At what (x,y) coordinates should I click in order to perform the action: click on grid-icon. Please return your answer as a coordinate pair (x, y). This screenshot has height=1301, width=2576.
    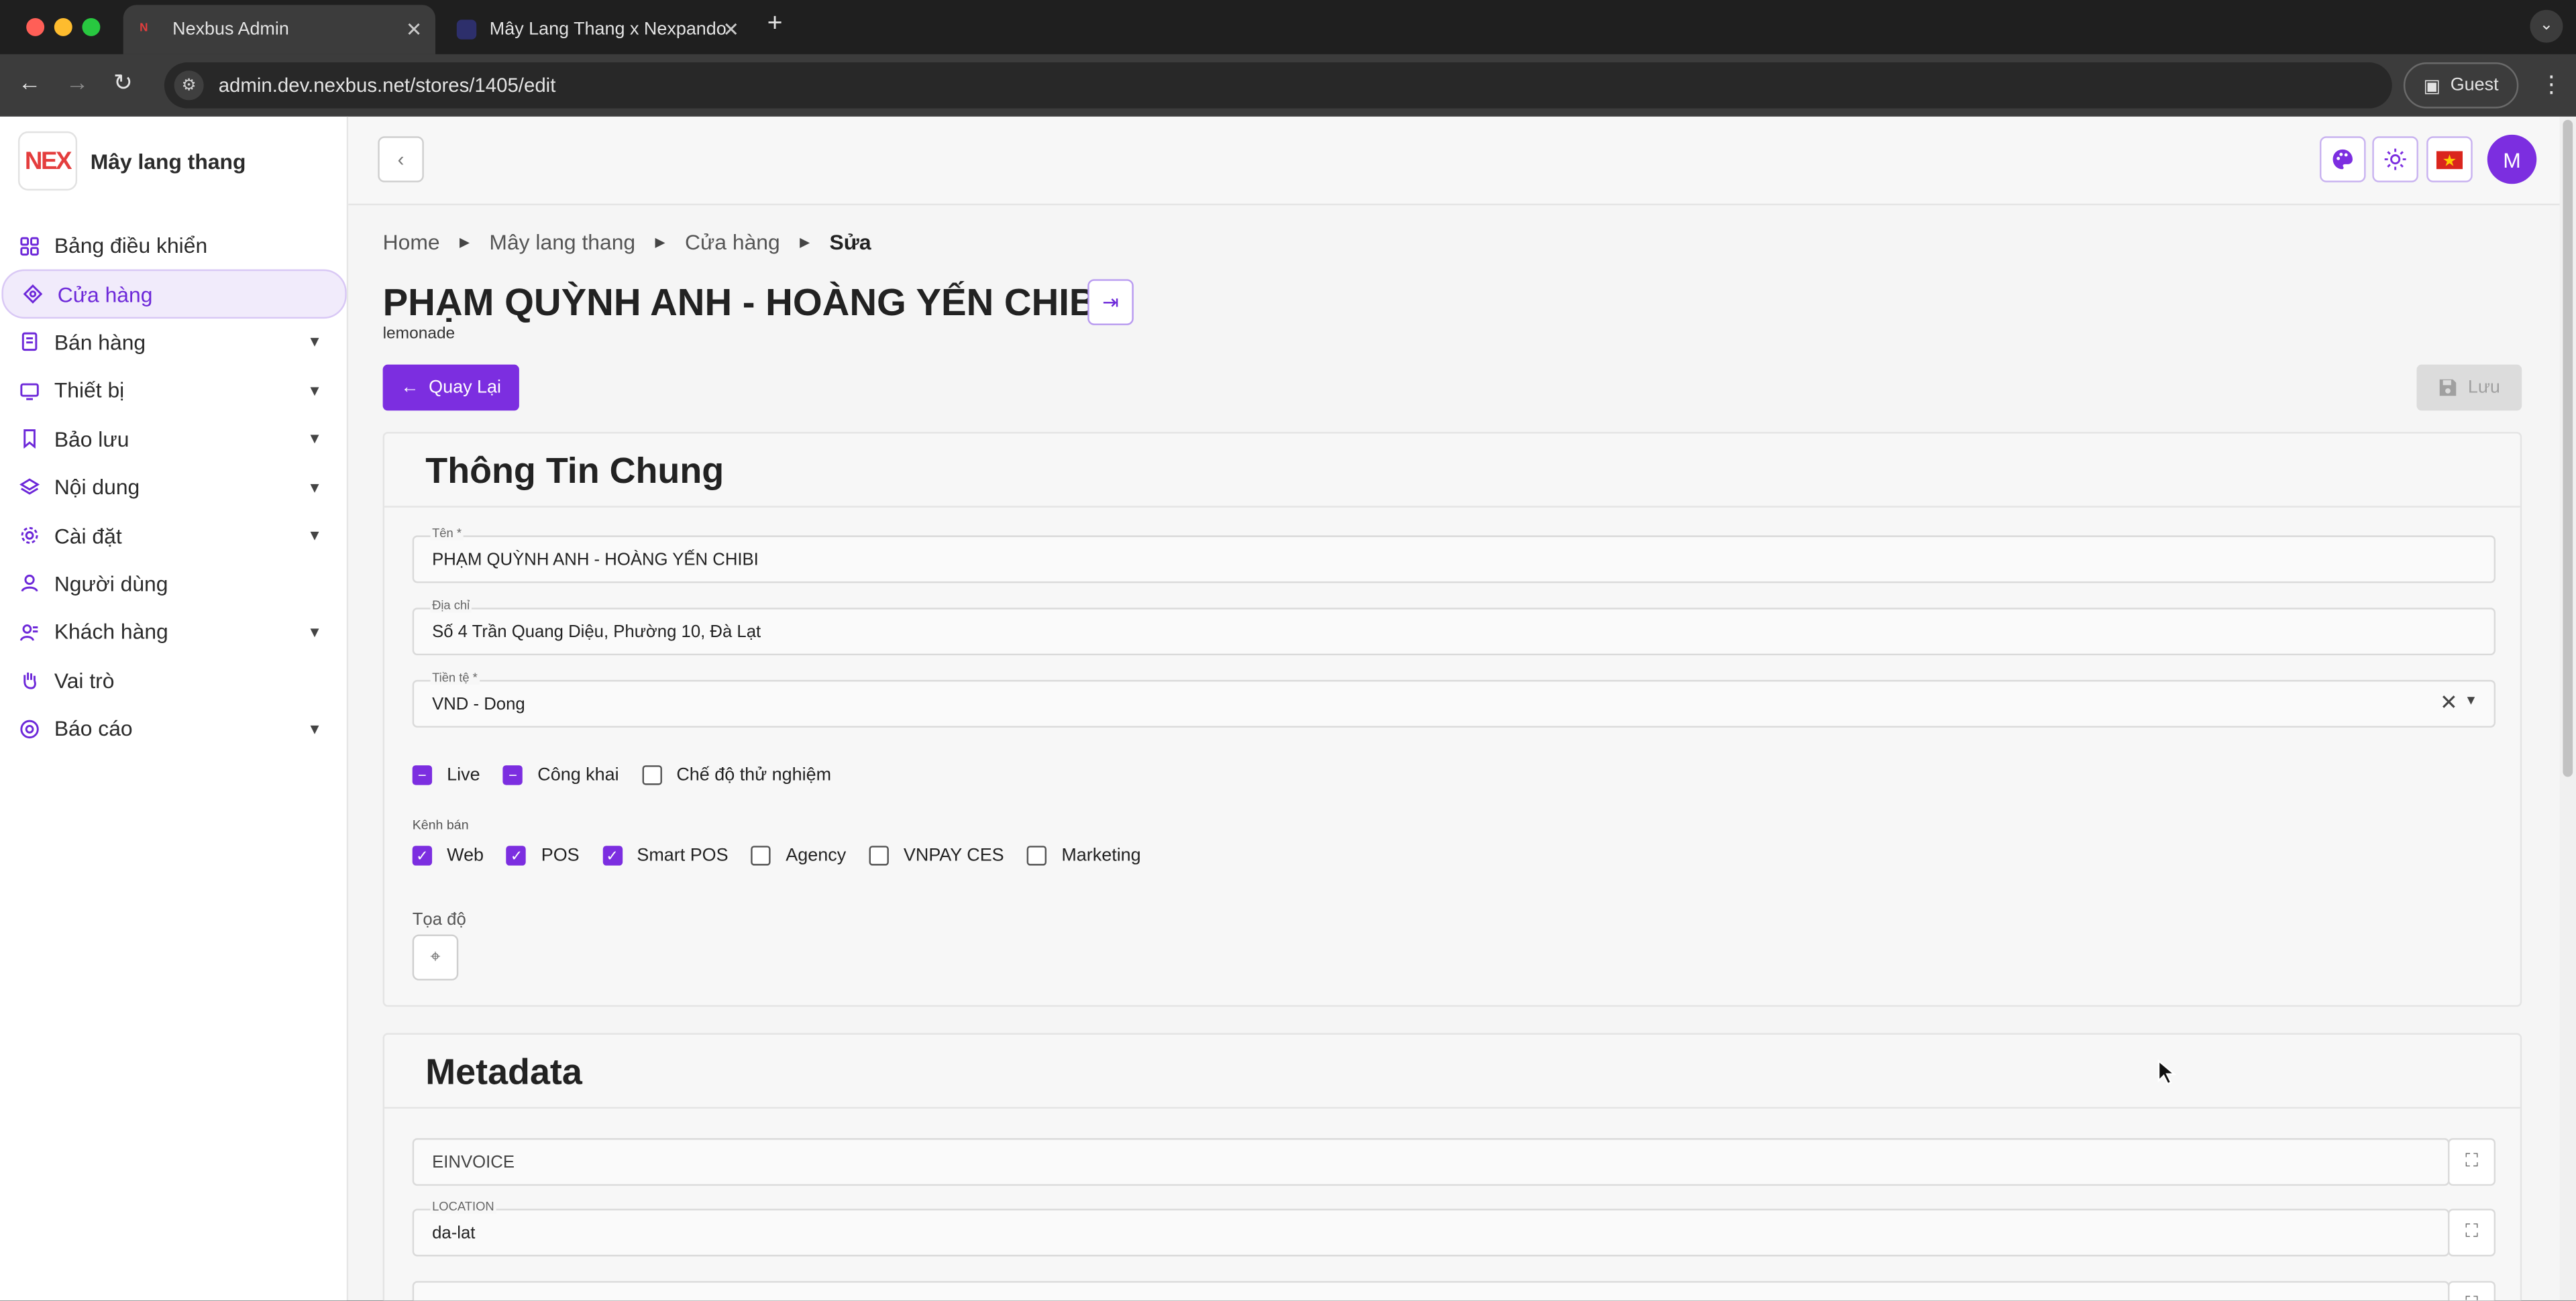
    Looking at the image, I should click on (29, 246).